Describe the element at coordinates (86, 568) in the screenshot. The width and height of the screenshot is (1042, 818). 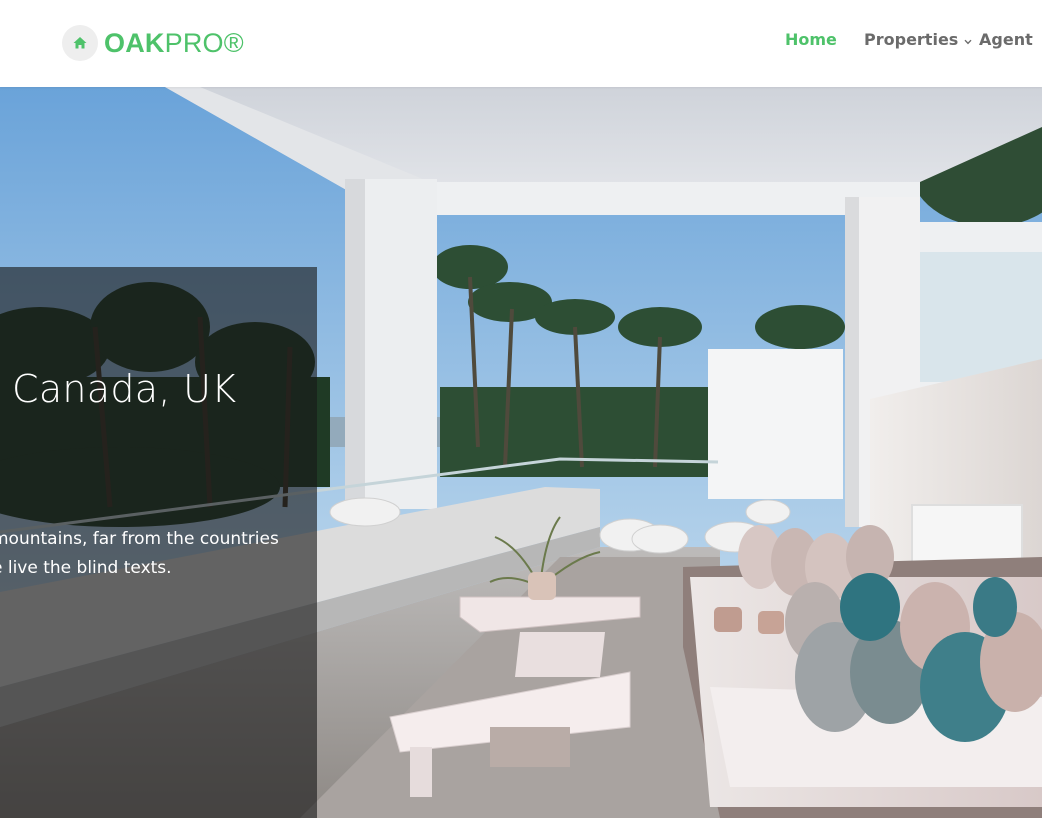
I see `hero-description-line: e live the blind texts.` at that location.